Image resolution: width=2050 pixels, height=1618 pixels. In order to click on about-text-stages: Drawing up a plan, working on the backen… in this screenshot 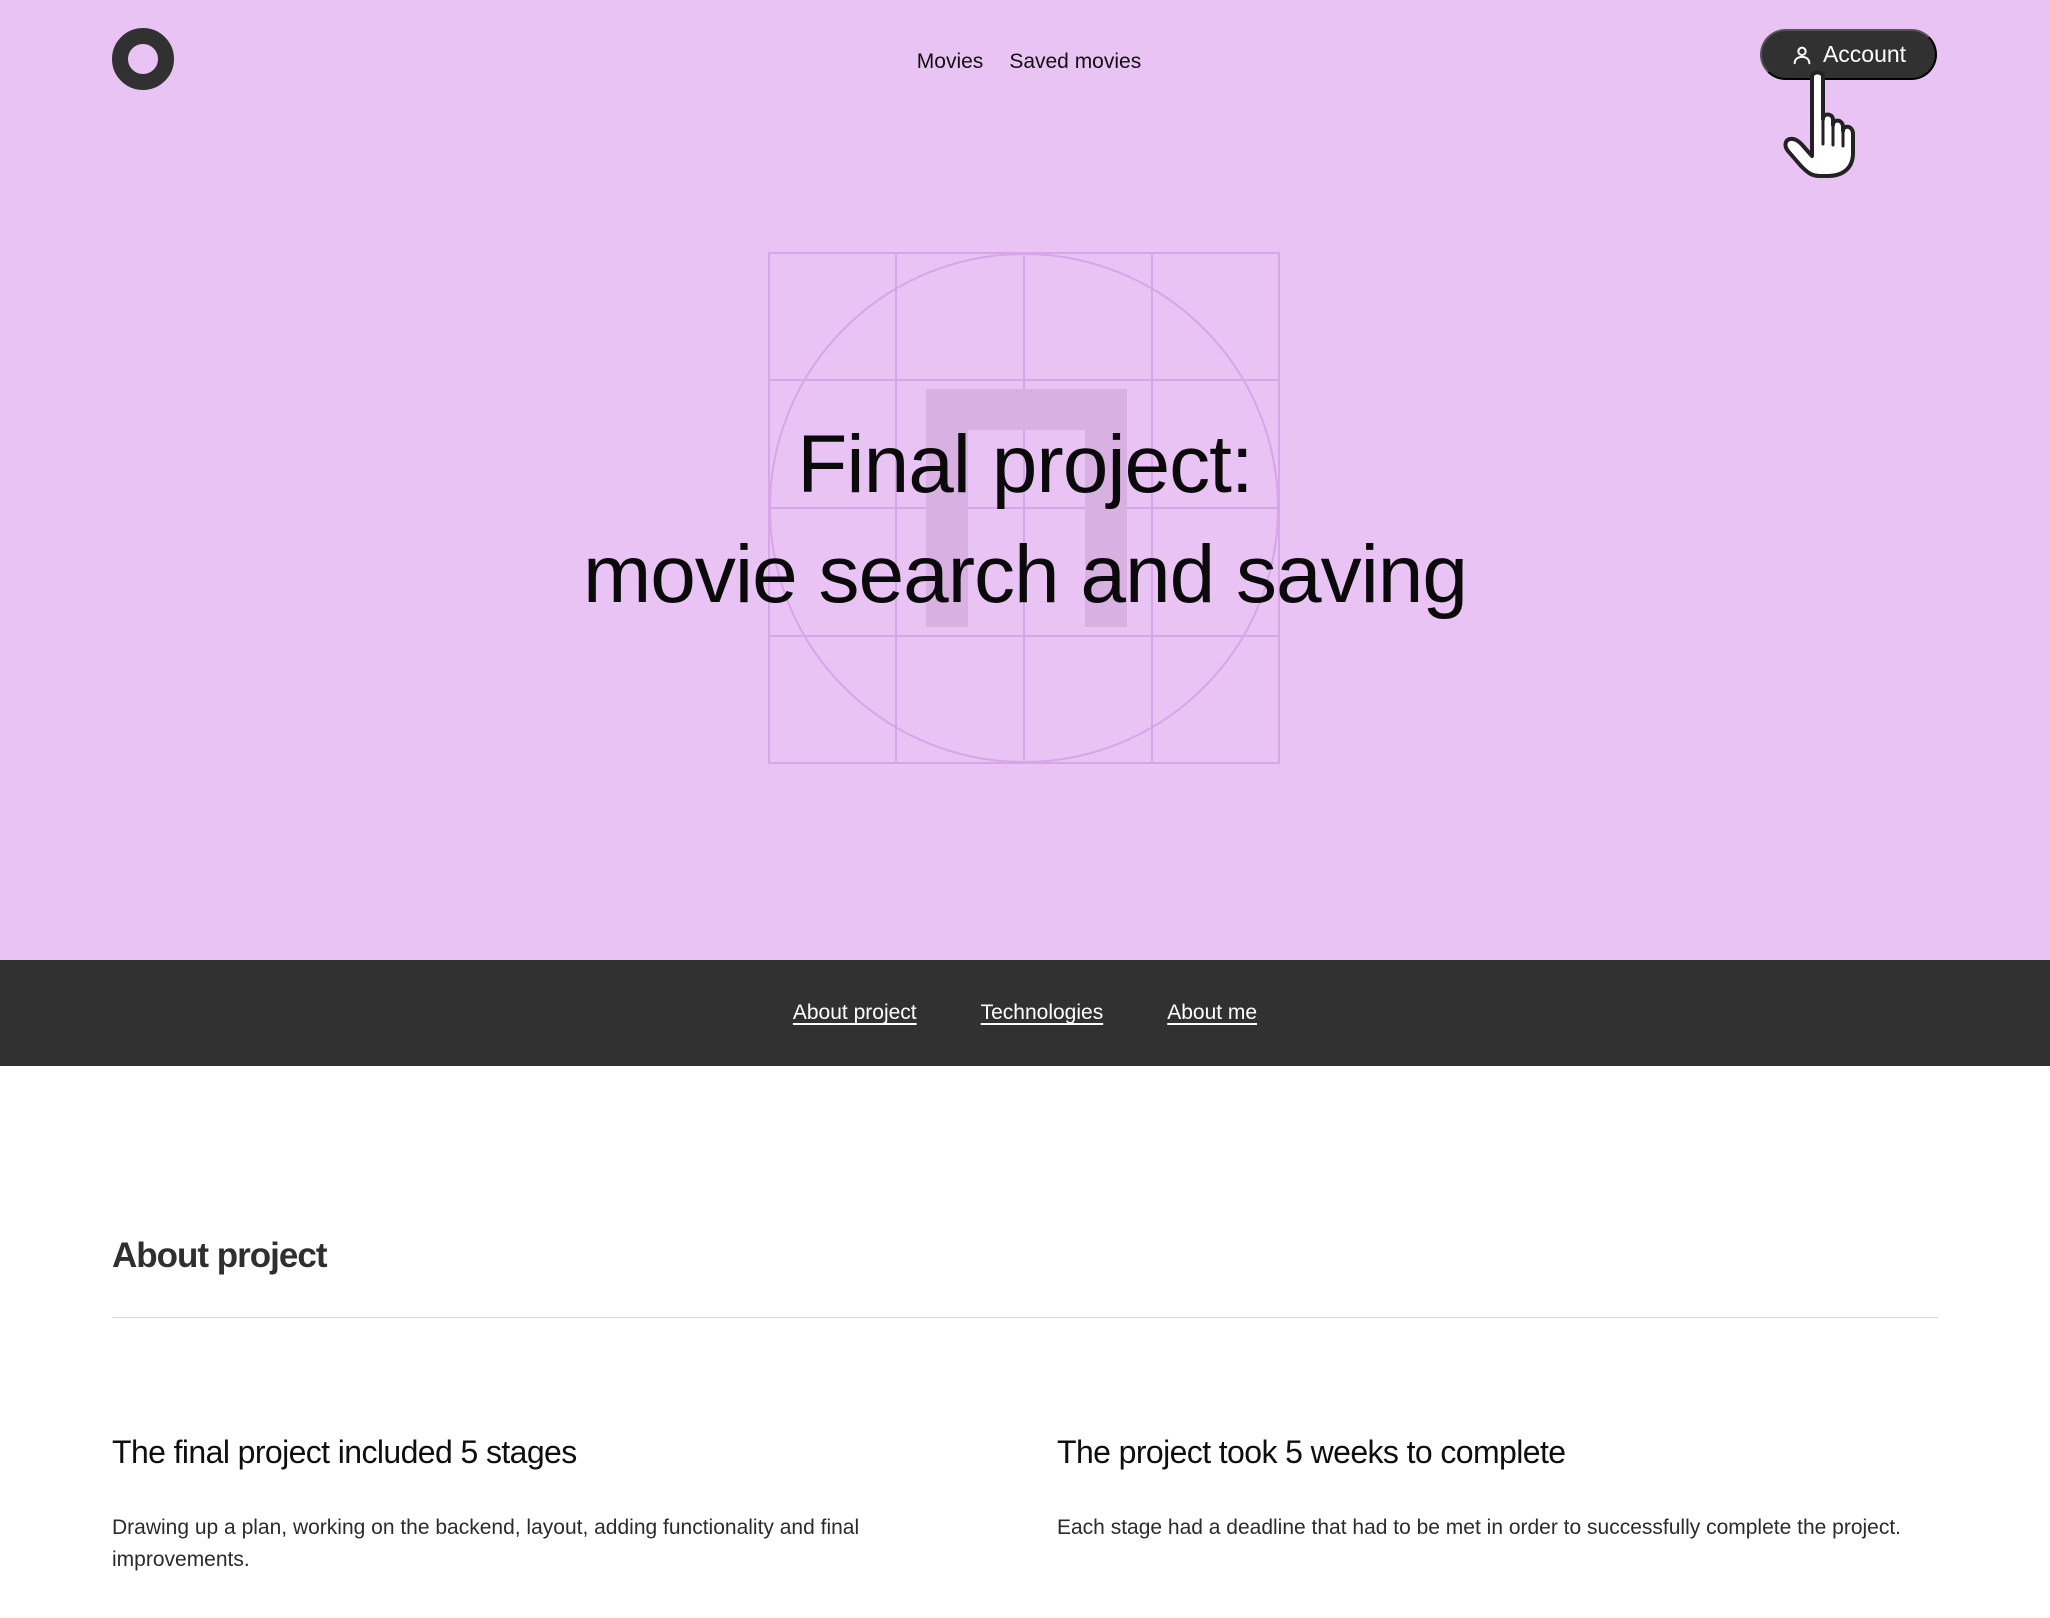, I will do `click(486, 1543)`.